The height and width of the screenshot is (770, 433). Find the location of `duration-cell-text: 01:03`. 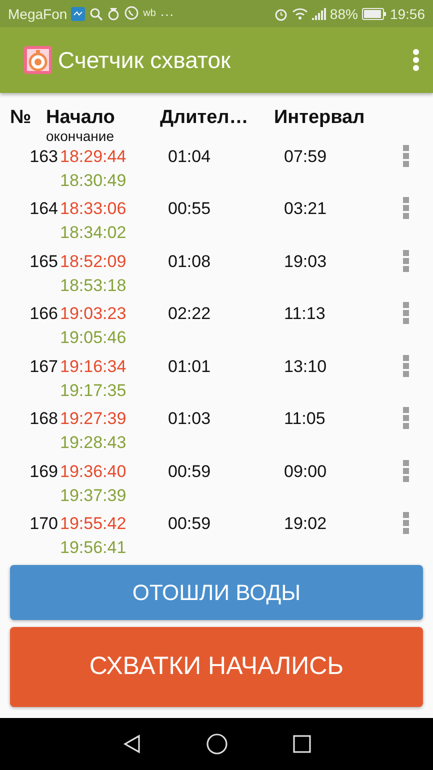

duration-cell-text: 01:03 is located at coordinates (190, 419).